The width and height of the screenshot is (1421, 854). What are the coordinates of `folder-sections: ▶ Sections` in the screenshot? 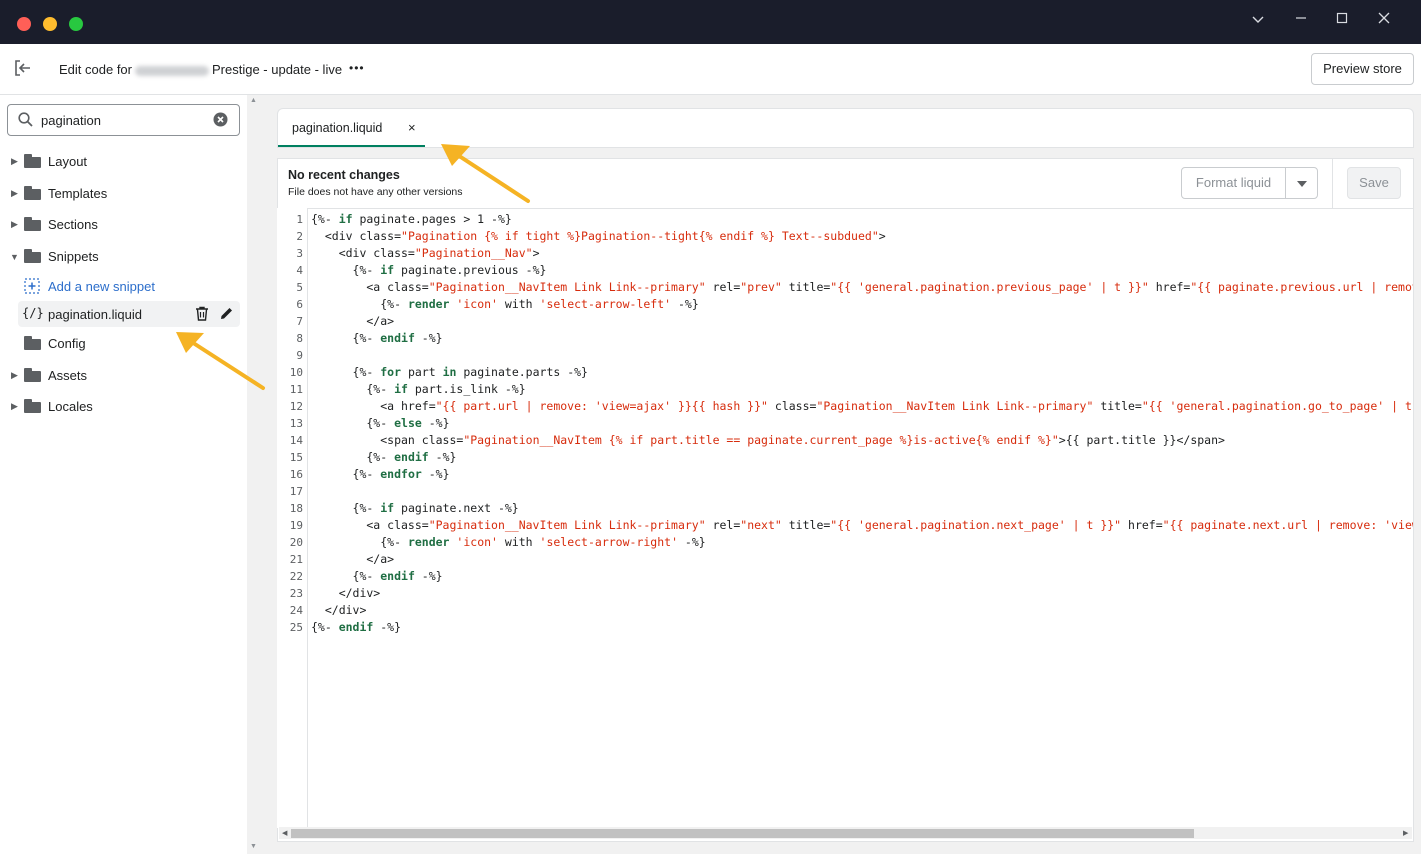 It's located at (123, 225).